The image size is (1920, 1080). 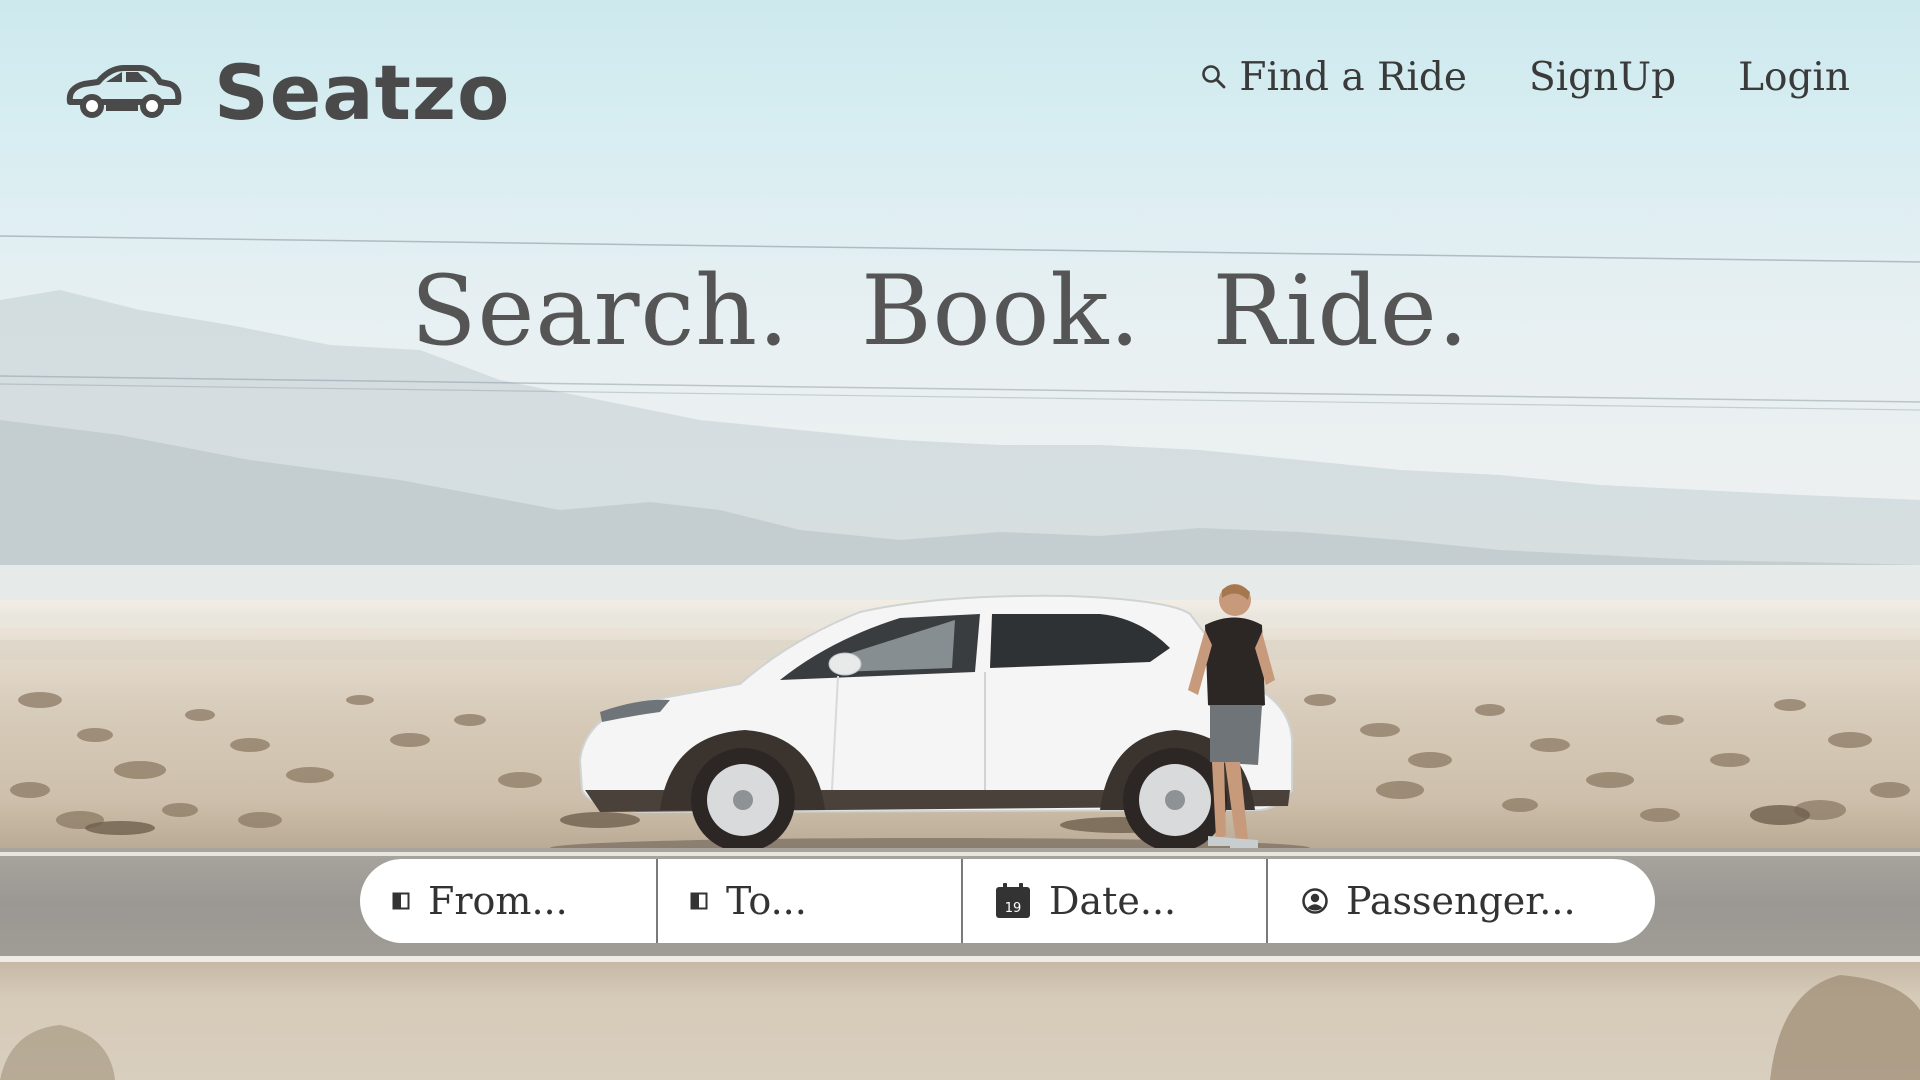 I want to click on car-icon, so click(x=124, y=91).